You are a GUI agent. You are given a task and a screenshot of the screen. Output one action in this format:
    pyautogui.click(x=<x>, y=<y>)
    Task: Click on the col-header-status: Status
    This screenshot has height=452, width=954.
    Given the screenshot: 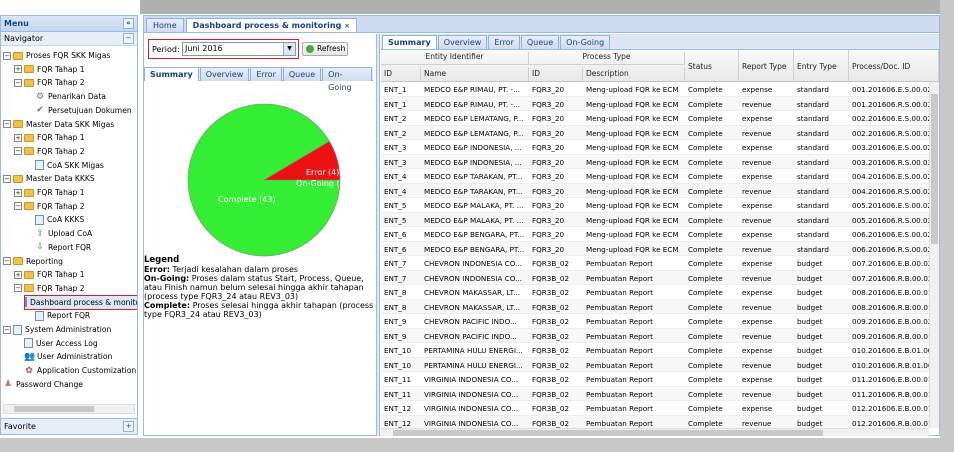 What is the action you would take?
    pyautogui.click(x=712, y=66)
    